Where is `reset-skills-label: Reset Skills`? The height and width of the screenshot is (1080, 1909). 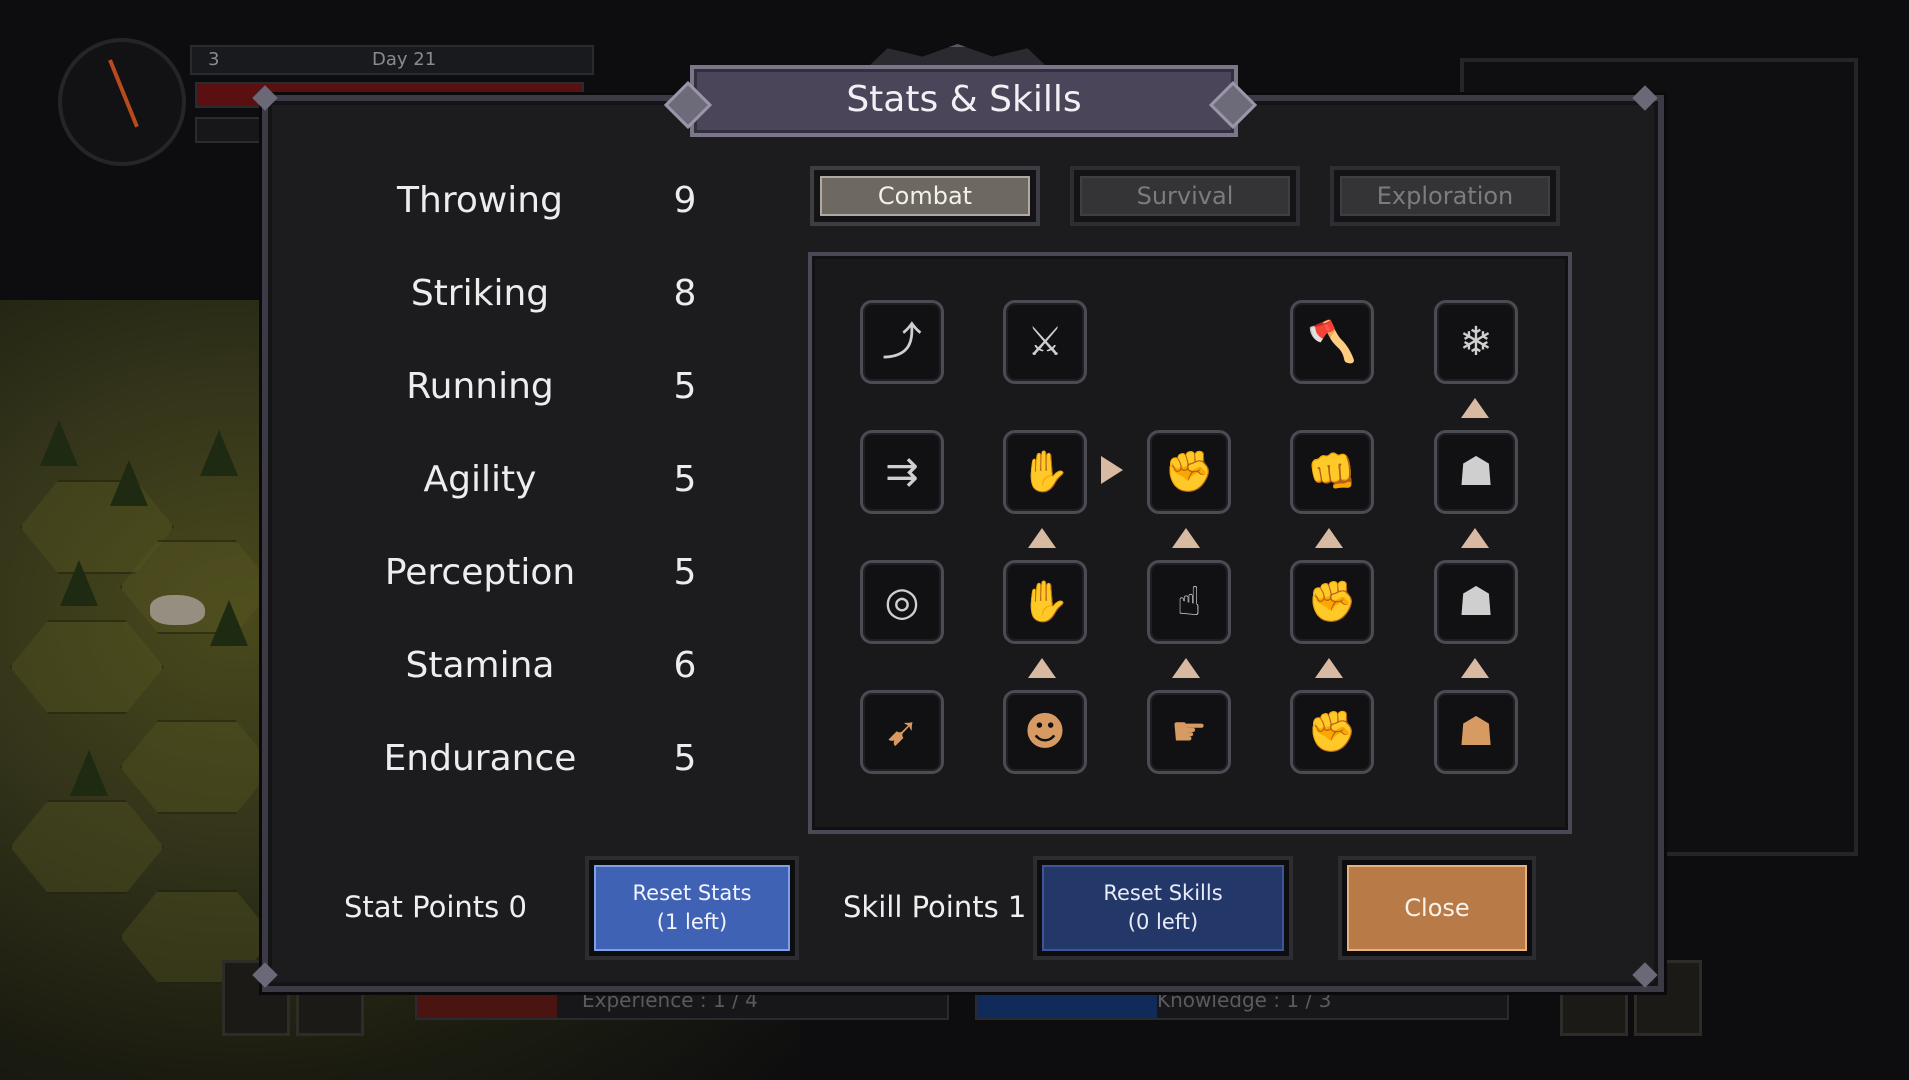
reset-skills-label: Reset Skills is located at coordinates (1163, 893).